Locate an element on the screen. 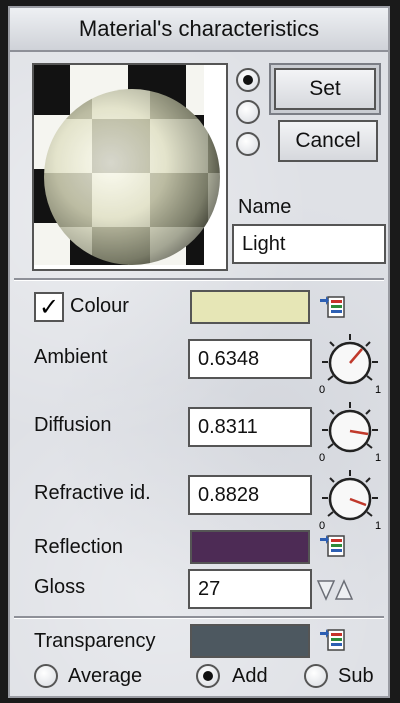  colour-label: Colour is located at coordinates (99, 306).